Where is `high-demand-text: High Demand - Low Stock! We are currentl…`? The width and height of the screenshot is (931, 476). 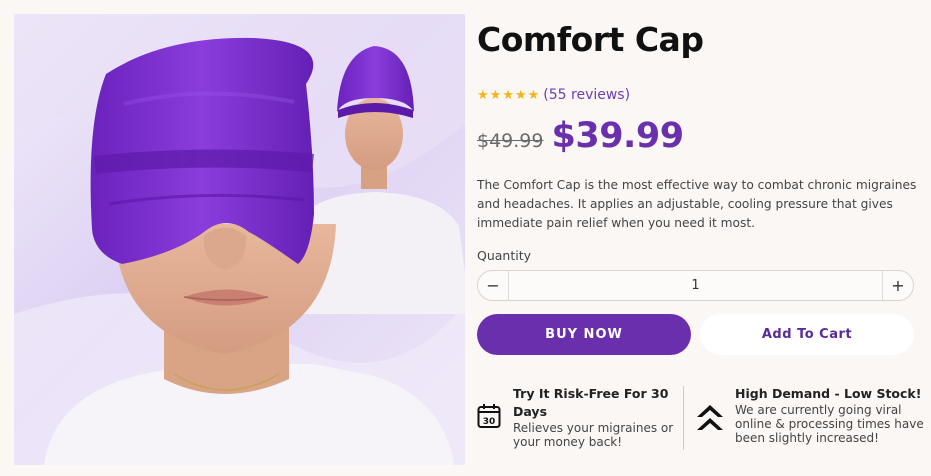 high-demand-text: High Demand - Low Stock! We are currentl… is located at coordinates (830, 415).